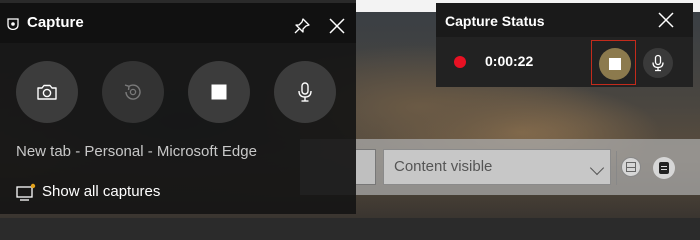 The height and width of the screenshot is (240, 700). I want to click on capture-status-widget: Capture Status 0:00:22, so click(564, 45).